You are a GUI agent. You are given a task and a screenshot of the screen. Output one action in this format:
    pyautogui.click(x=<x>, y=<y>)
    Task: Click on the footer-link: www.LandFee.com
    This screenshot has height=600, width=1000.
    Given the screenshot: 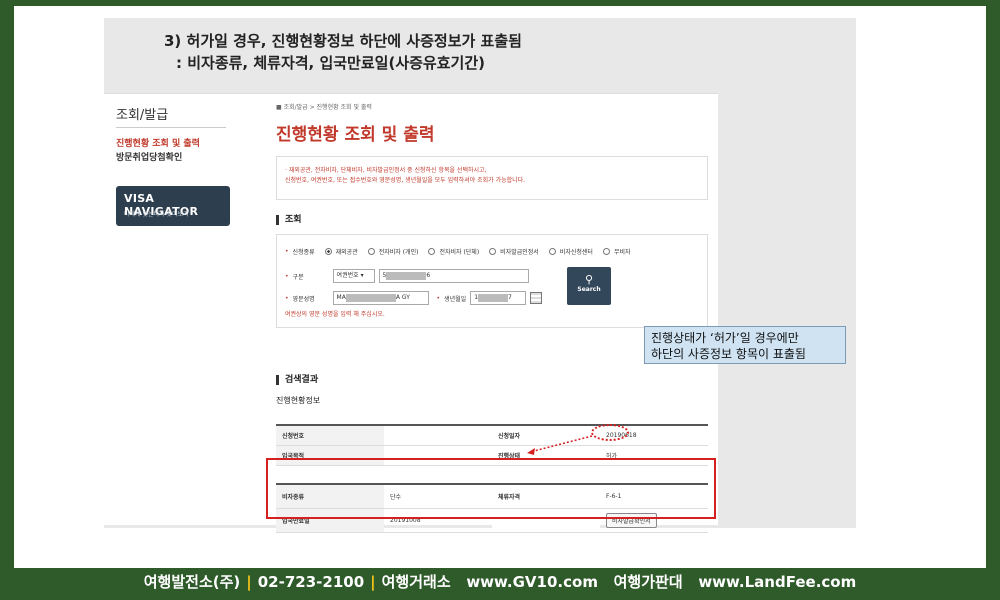 What is the action you would take?
    pyautogui.click(x=777, y=582)
    